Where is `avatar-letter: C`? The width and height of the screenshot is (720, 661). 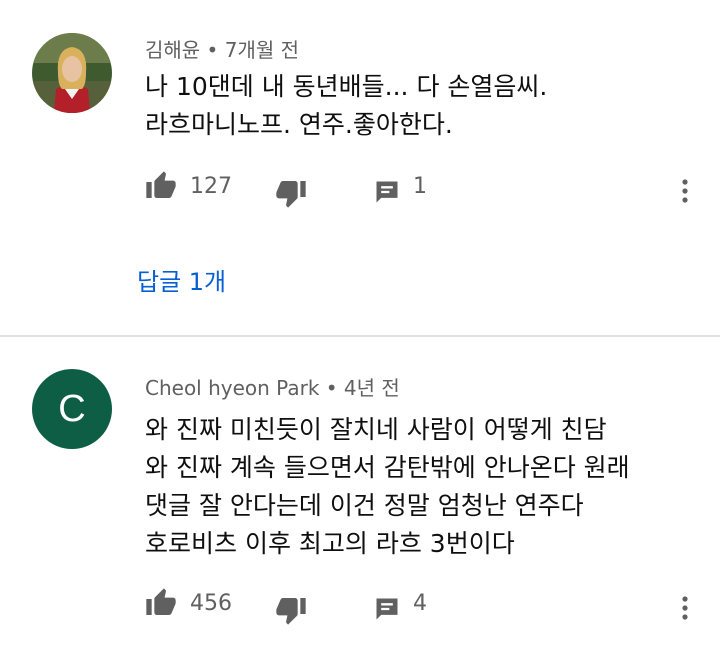
avatar-letter: C is located at coordinates (72, 408).